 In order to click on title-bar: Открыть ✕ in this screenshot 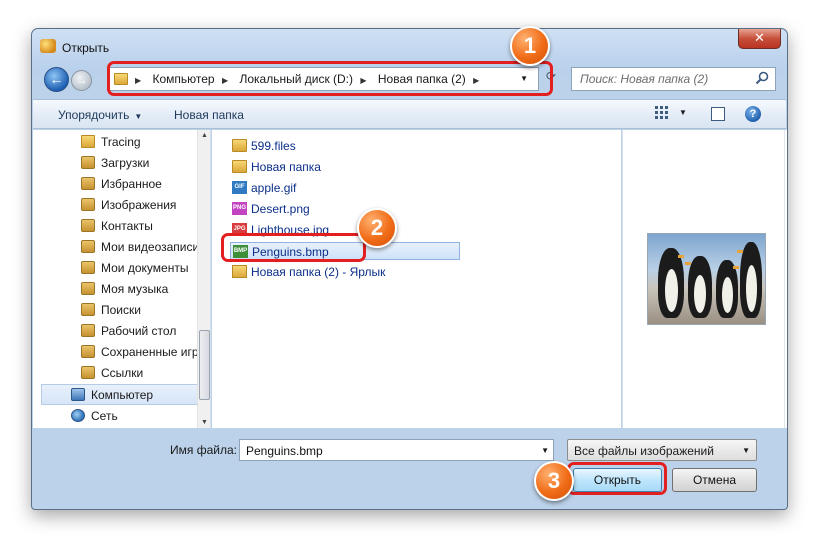, I will do `click(409, 44)`.